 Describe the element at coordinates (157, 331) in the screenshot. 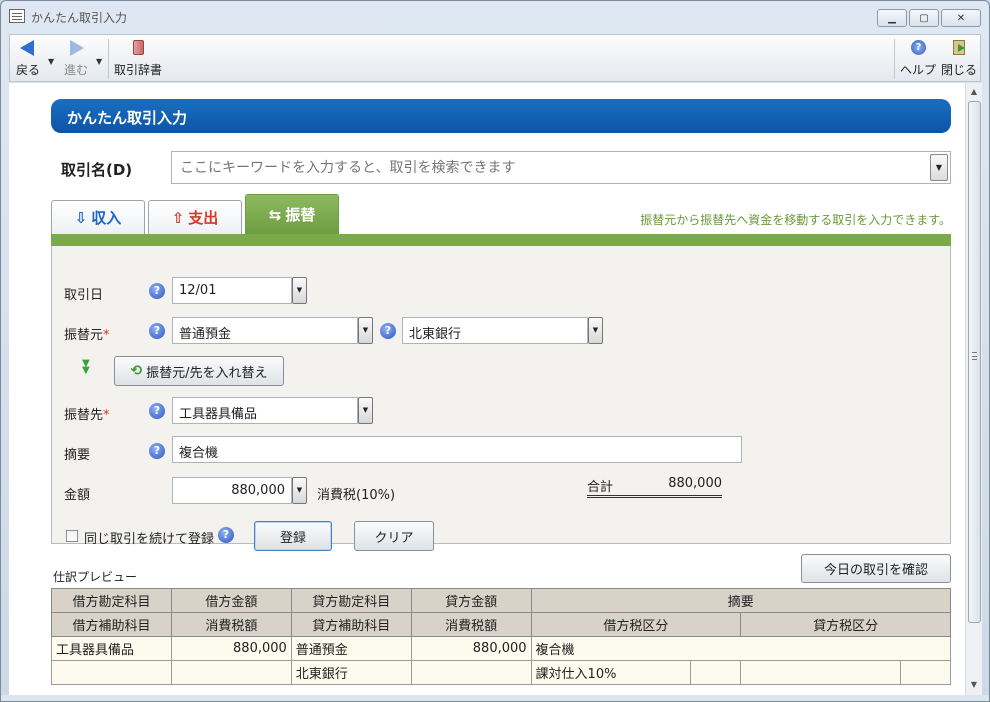

I see `from-help-icon: ?` at that location.